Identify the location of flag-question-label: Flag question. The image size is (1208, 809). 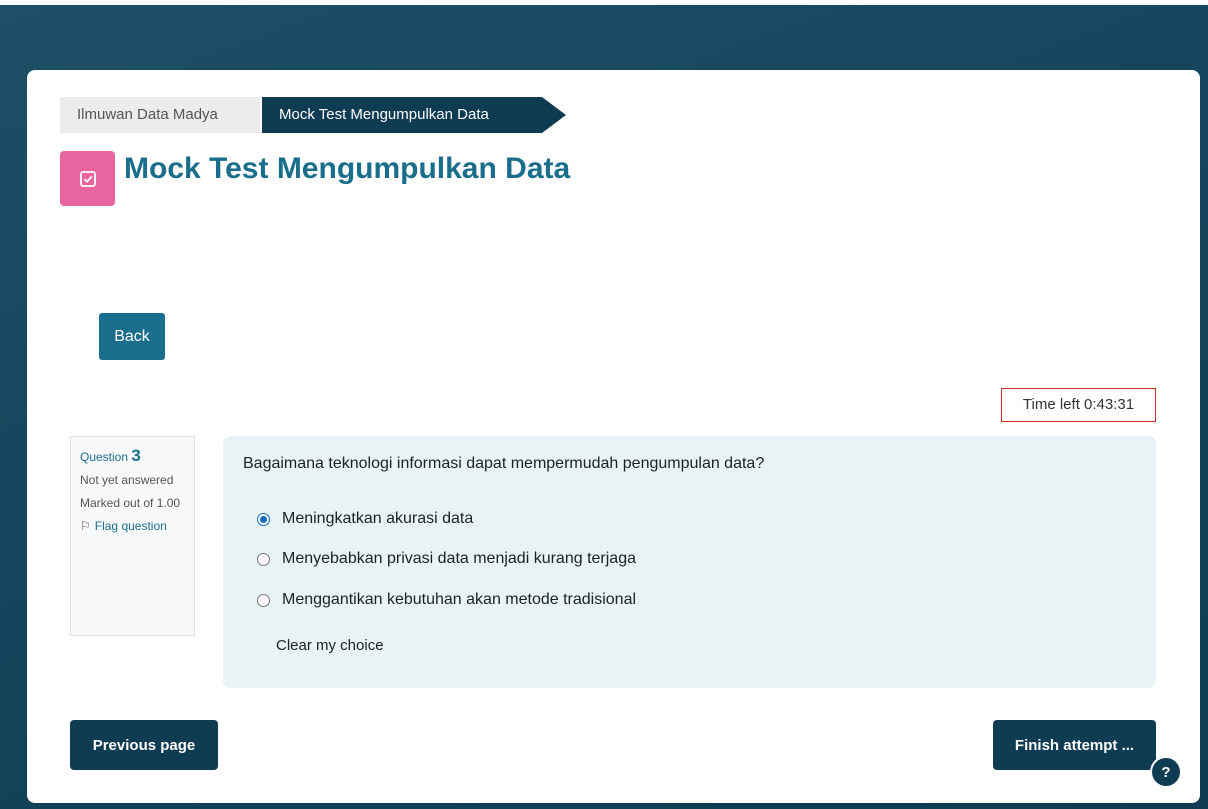
(130, 526).